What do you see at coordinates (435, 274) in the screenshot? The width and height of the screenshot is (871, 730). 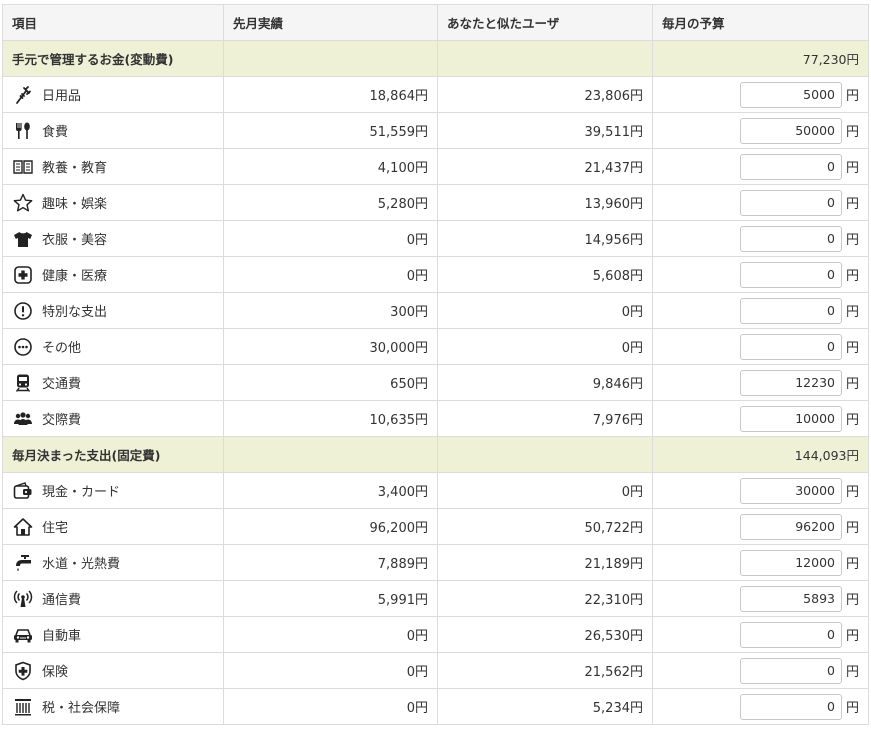 I see `table-row: 健康・医療 0円5,608円 円` at bounding box center [435, 274].